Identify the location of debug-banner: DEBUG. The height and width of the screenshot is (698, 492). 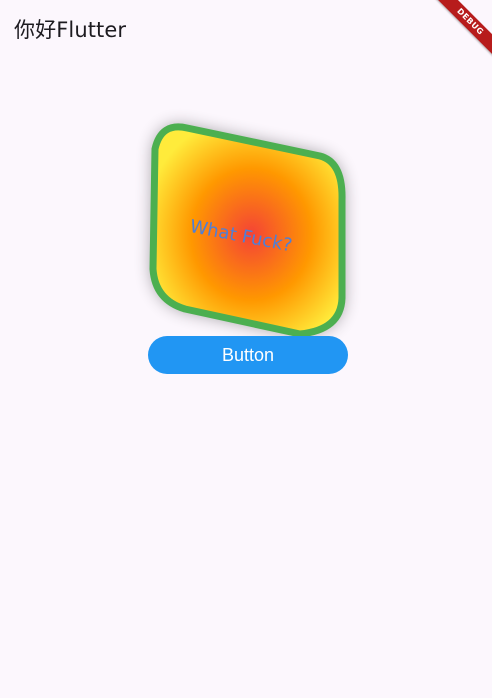
(462, 30).